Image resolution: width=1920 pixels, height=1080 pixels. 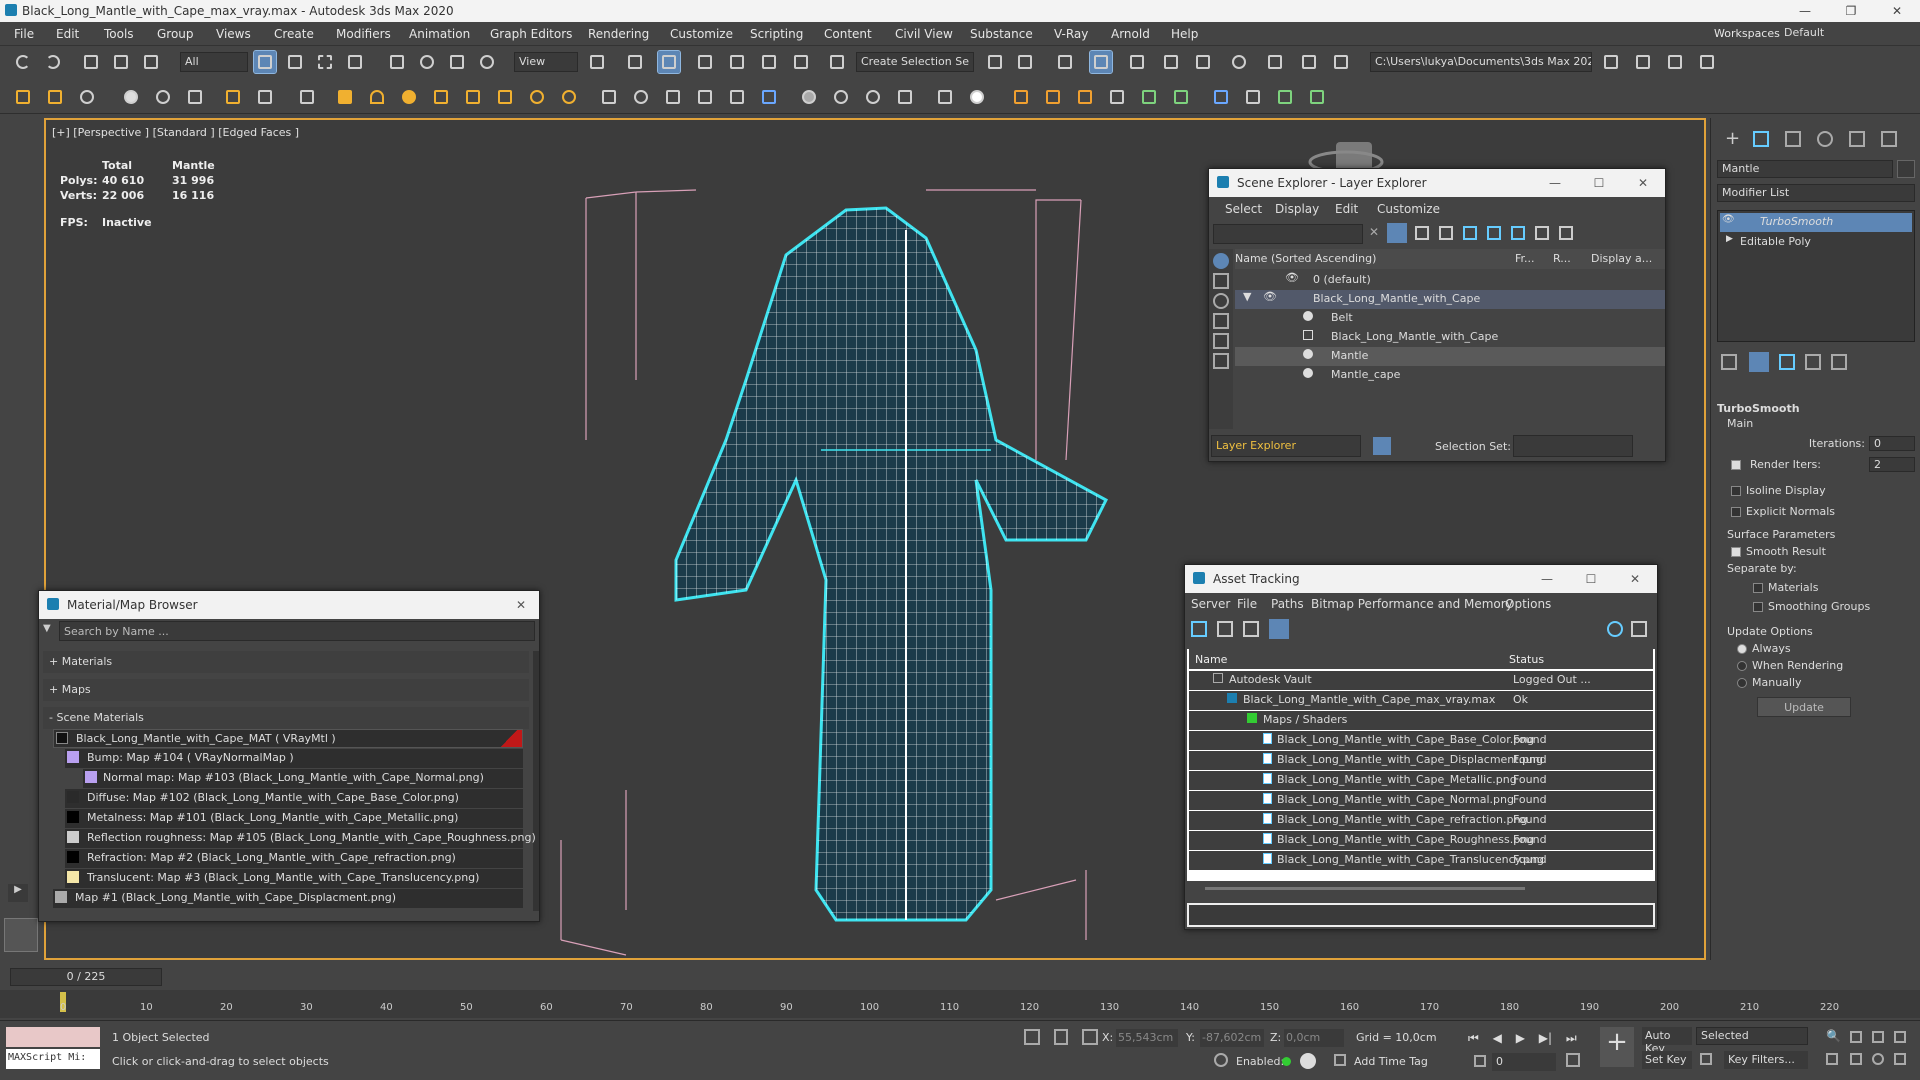 What do you see at coordinates (1761, 139) in the screenshot?
I see `modify-tab-icon` at bounding box center [1761, 139].